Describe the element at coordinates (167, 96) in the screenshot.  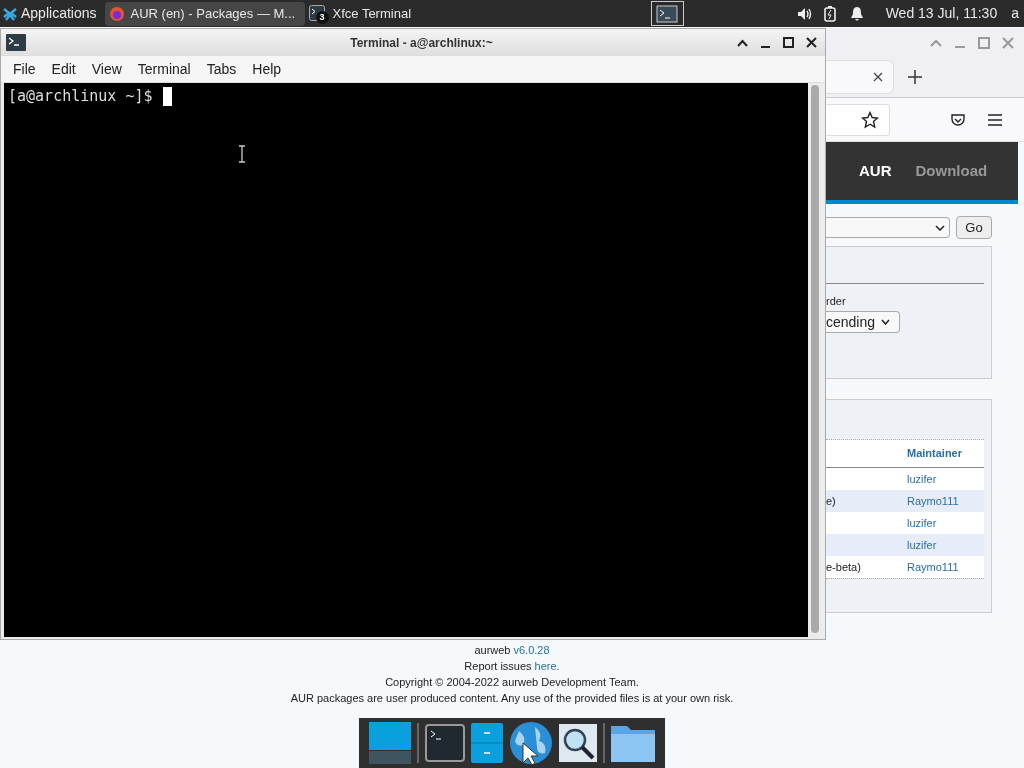
I see `text-cursor` at that location.